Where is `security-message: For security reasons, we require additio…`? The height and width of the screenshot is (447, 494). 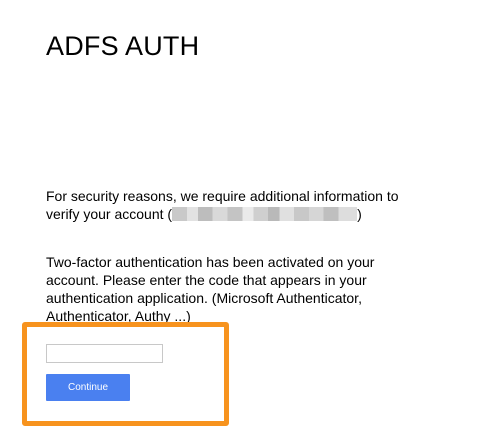
security-message: For security reasons, we require additio… is located at coordinates (226, 205).